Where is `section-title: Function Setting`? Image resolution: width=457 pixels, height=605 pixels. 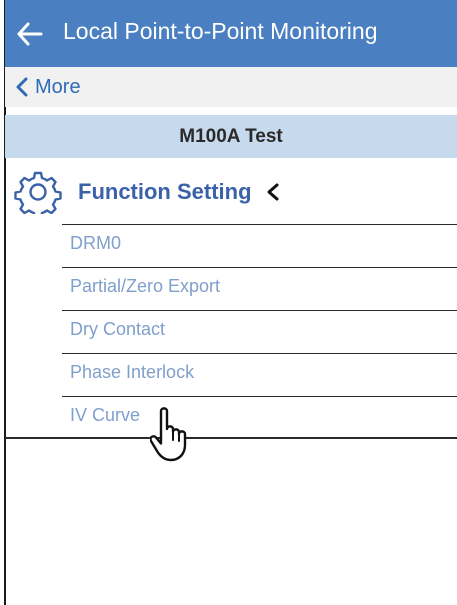 section-title: Function Setting is located at coordinates (165, 191).